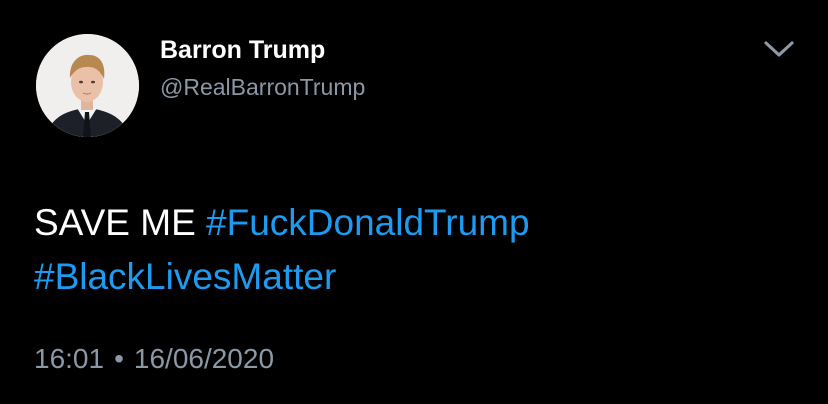 The height and width of the screenshot is (404, 828). I want to click on tweet-timestamp: 16:01 • 16/06/2020, so click(154, 359).